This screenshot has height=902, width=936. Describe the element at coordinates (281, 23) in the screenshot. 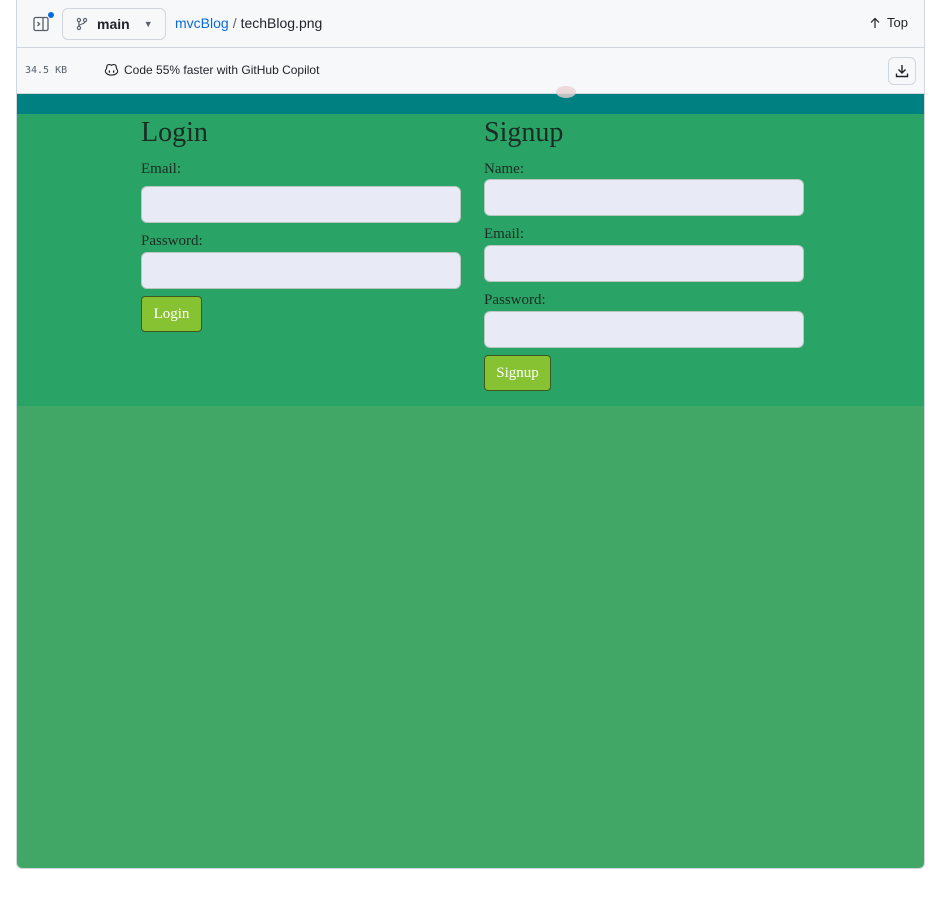

I see `breadcrumb-file-name: techBlog.png` at that location.